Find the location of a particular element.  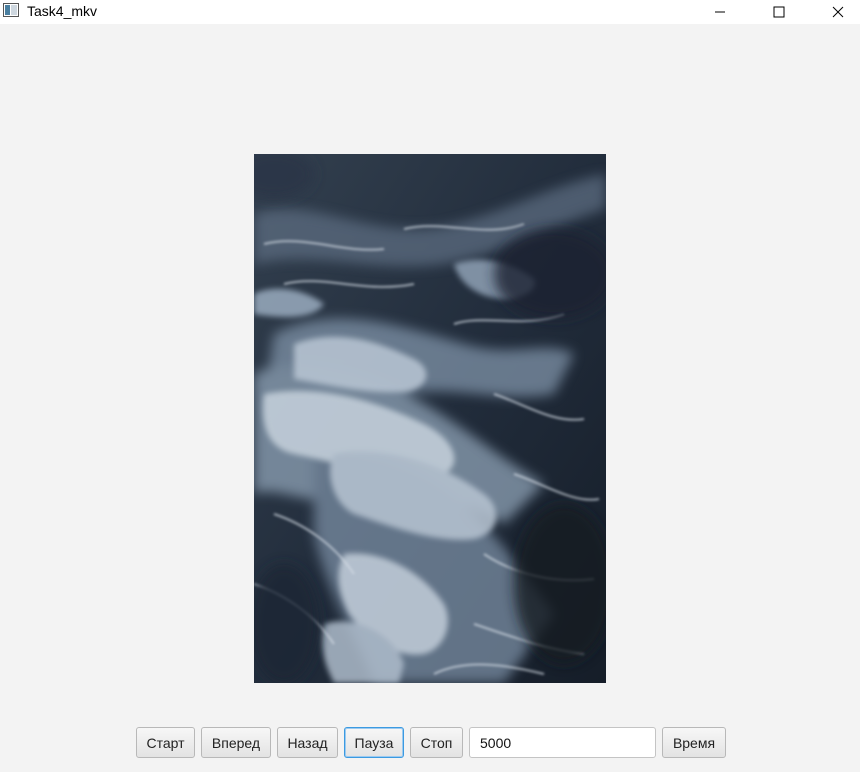

minimize-icon is located at coordinates (720, 12).